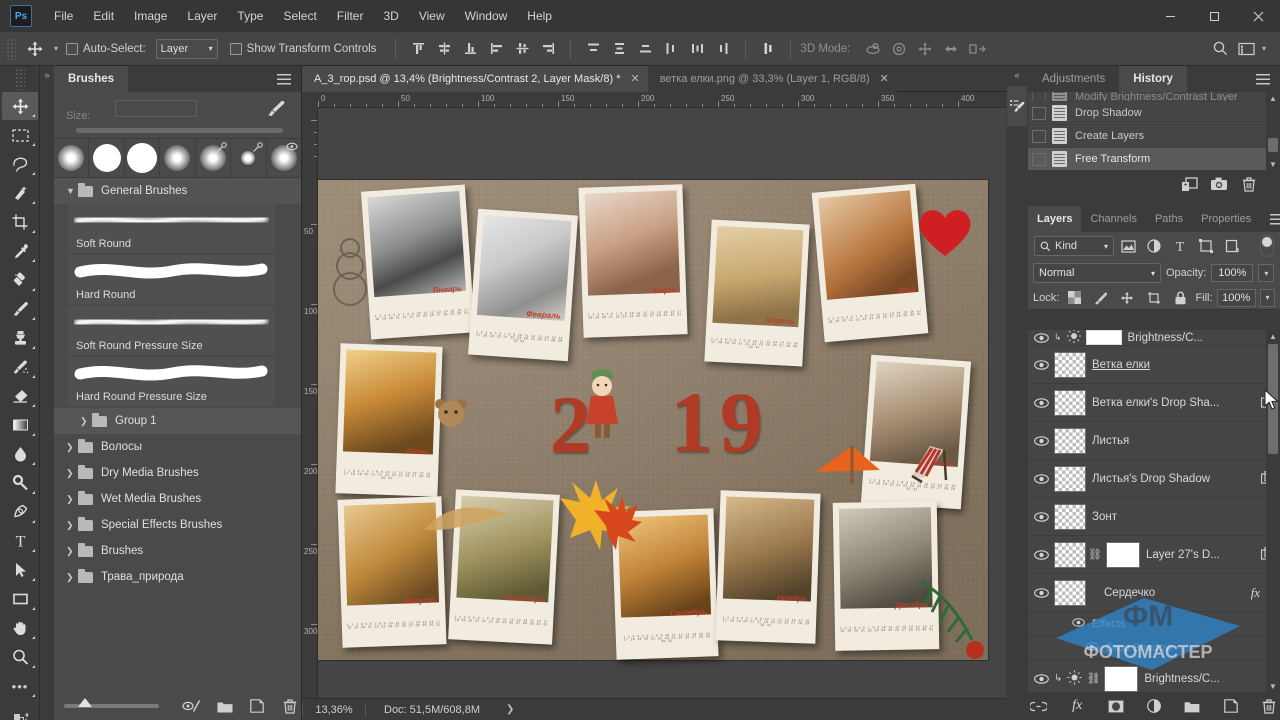  I want to click on lock-artboard-nesting-icon, so click(1154, 298).